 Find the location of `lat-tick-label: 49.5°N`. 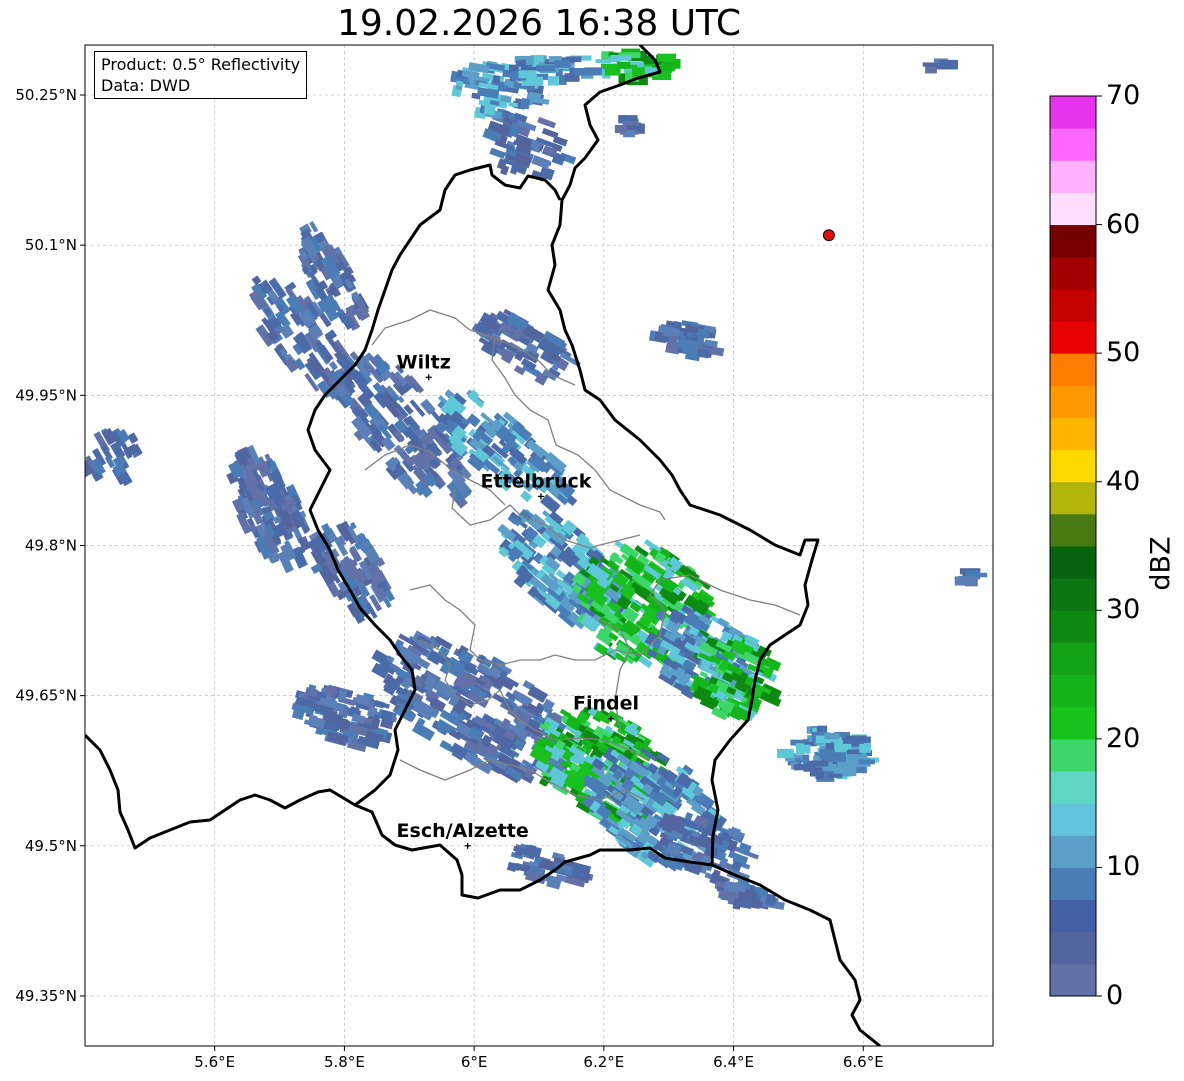

lat-tick-label: 49.5°N is located at coordinates (51, 846).